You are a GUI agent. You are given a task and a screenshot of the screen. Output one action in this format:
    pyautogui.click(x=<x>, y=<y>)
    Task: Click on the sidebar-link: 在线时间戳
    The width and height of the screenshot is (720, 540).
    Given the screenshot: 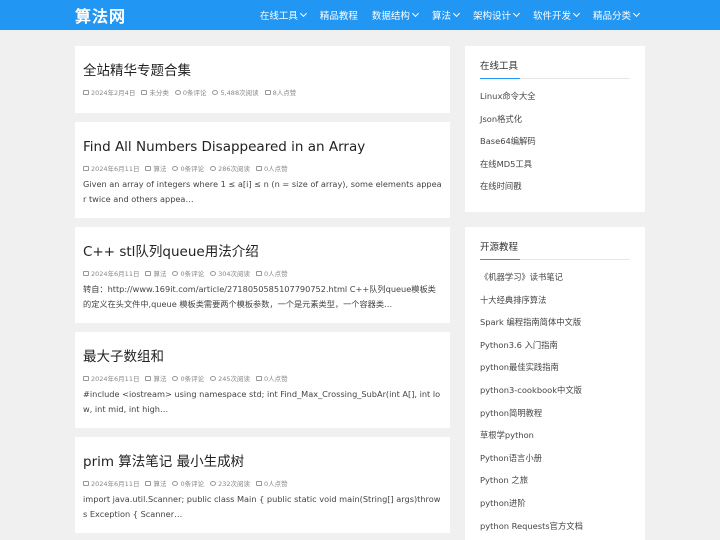 What is the action you would take?
    pyautogui.click(x=555, y=186)
    